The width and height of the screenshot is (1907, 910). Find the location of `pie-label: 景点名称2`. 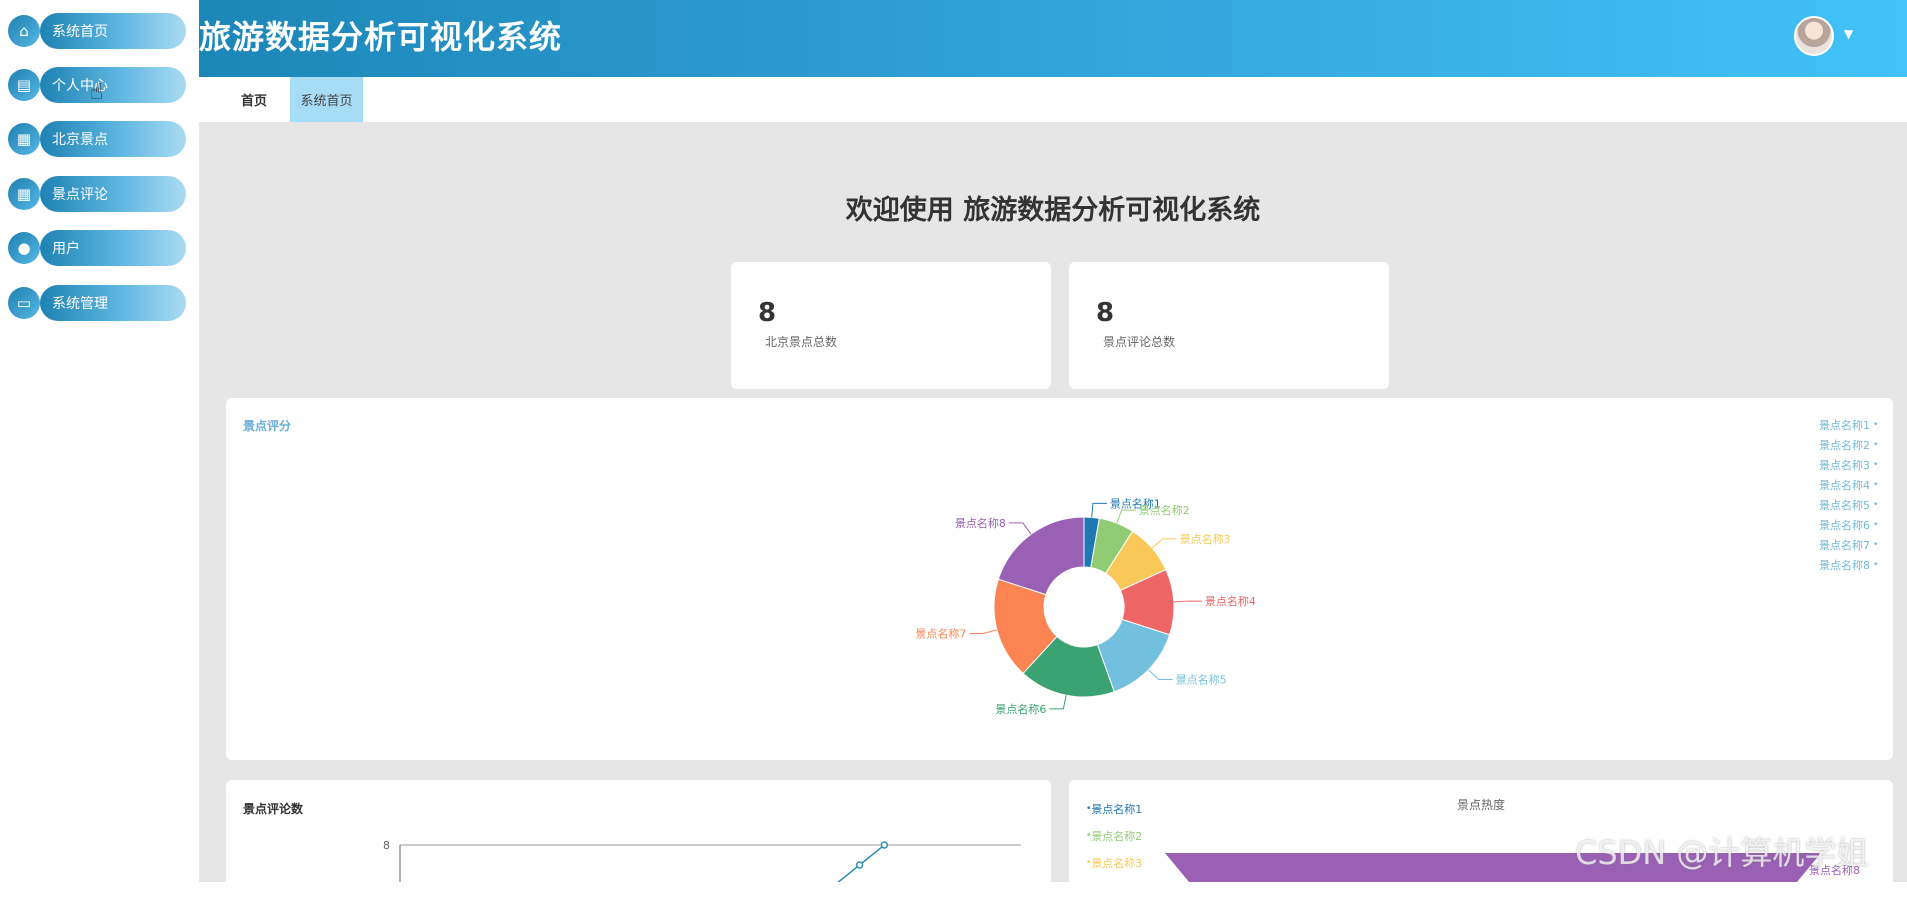

pie-label: 景点名称2 is located at coordinates (1164, 510).